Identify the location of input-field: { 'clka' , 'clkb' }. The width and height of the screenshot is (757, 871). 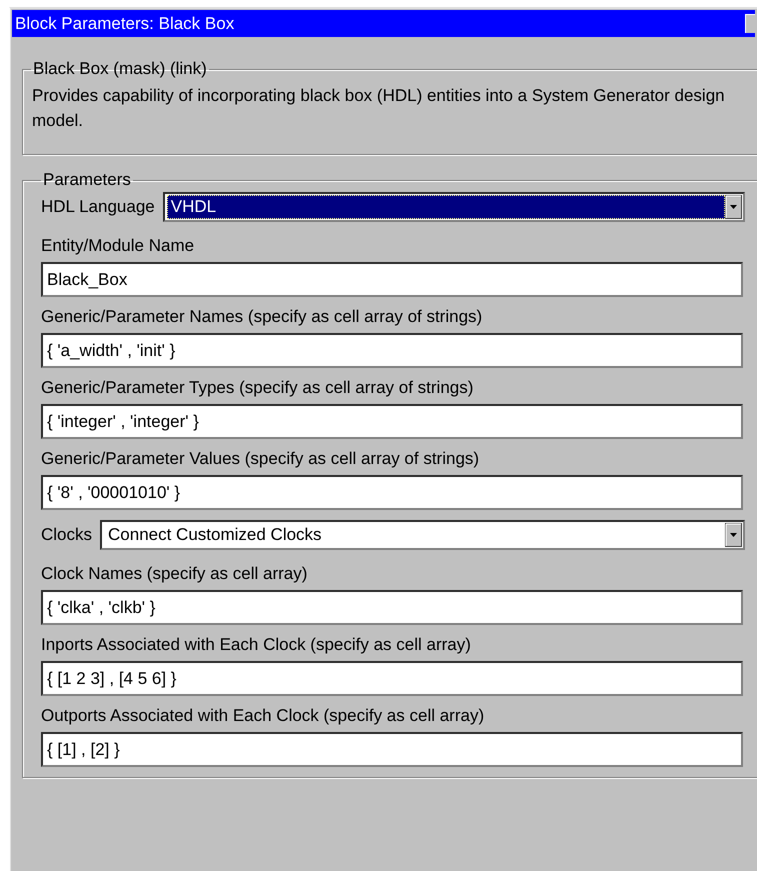
(392, 607).